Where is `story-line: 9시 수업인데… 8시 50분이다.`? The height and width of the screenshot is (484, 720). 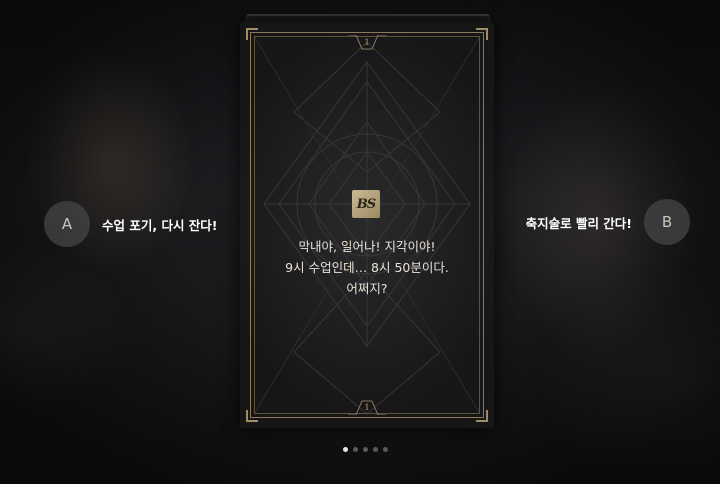
story-line: 9시 수업인데… 8시 50분이다. is located at coordinates (367, 267).